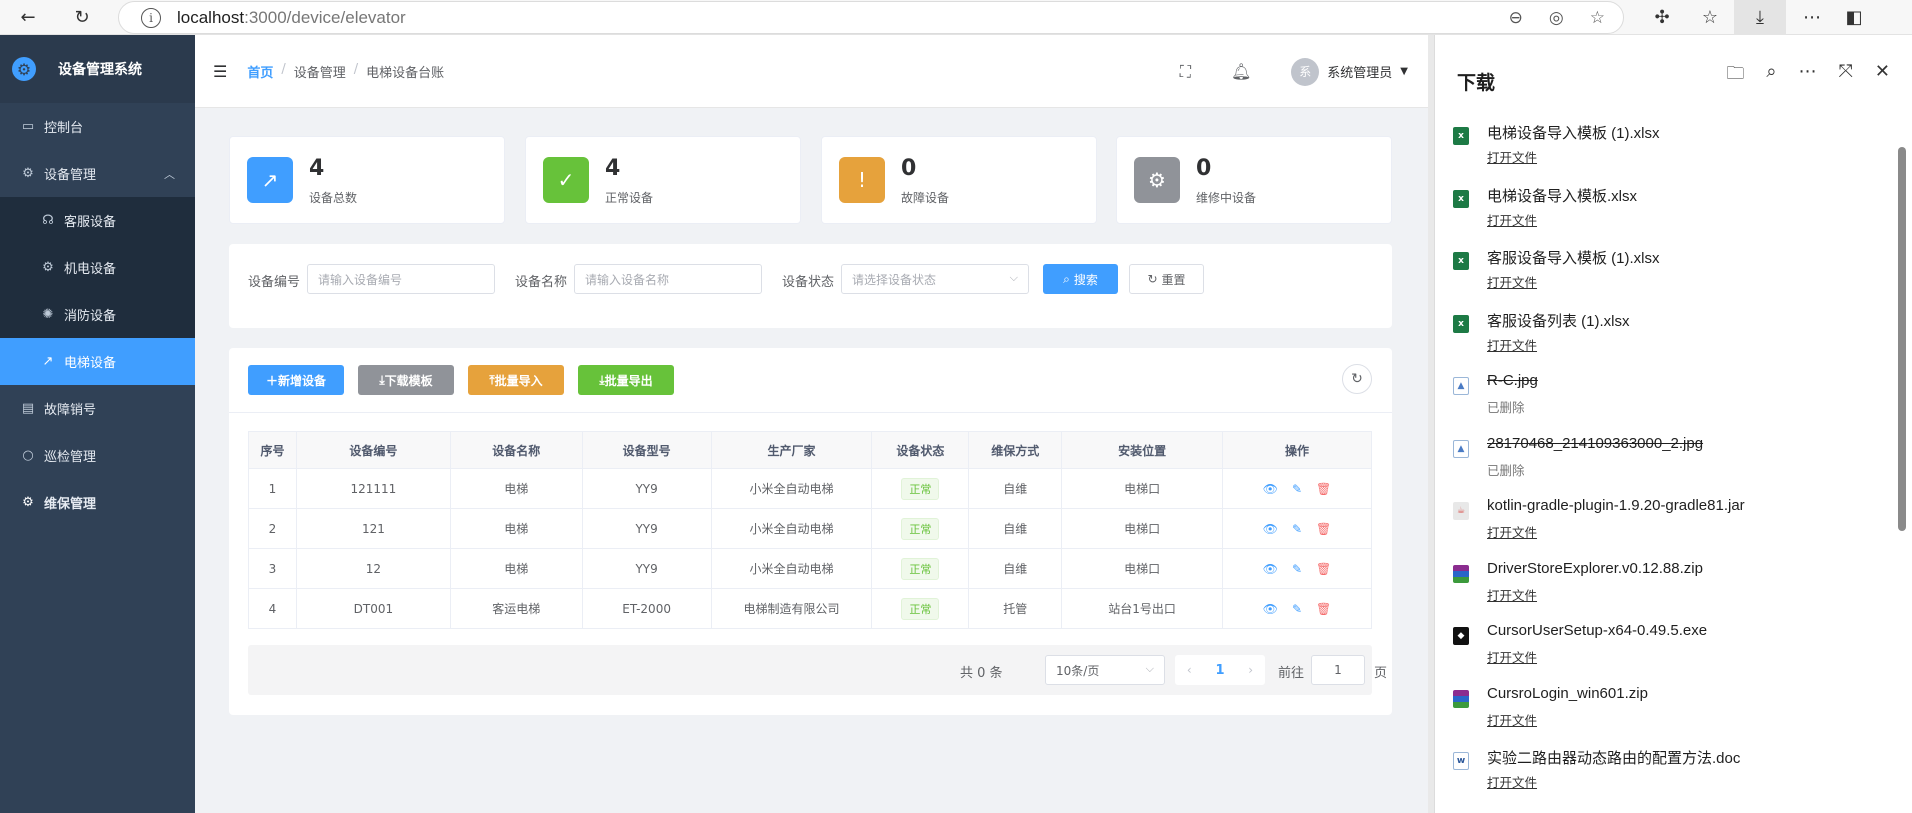 This screenshot has width=1912, height=813. What do you see at coordinates (1338, 670) in the screenshot?
I see `goto-input: 1` at bounding box center [1338, 670].